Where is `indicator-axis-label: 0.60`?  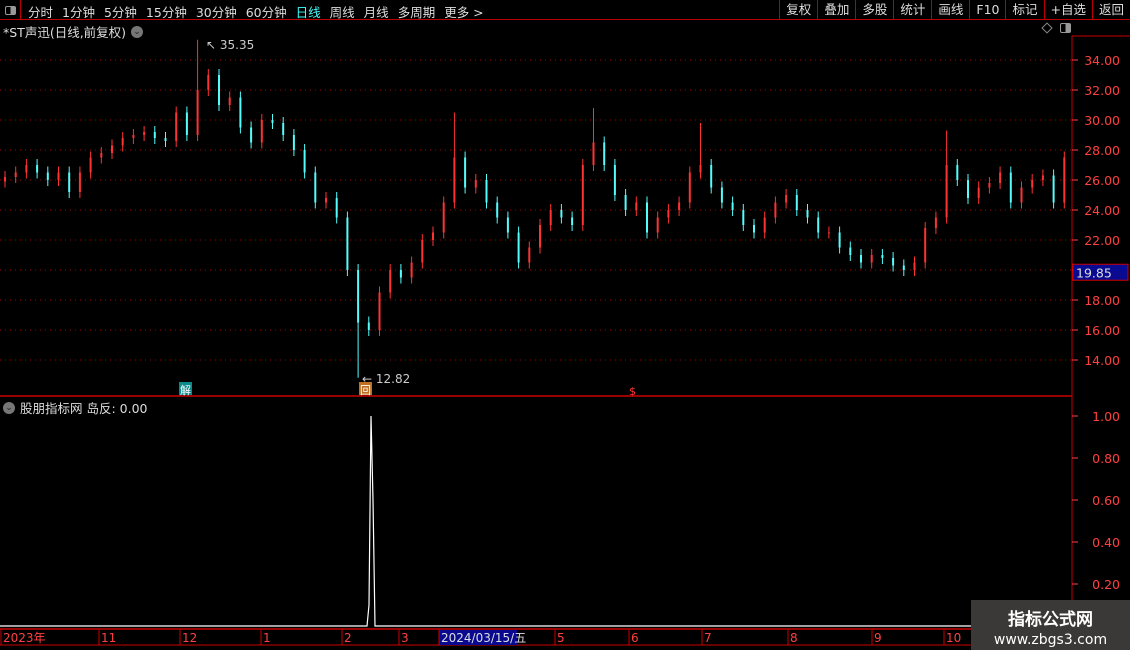 indicator-axis-label: 0.60 is located at coordinates (1106, 500).